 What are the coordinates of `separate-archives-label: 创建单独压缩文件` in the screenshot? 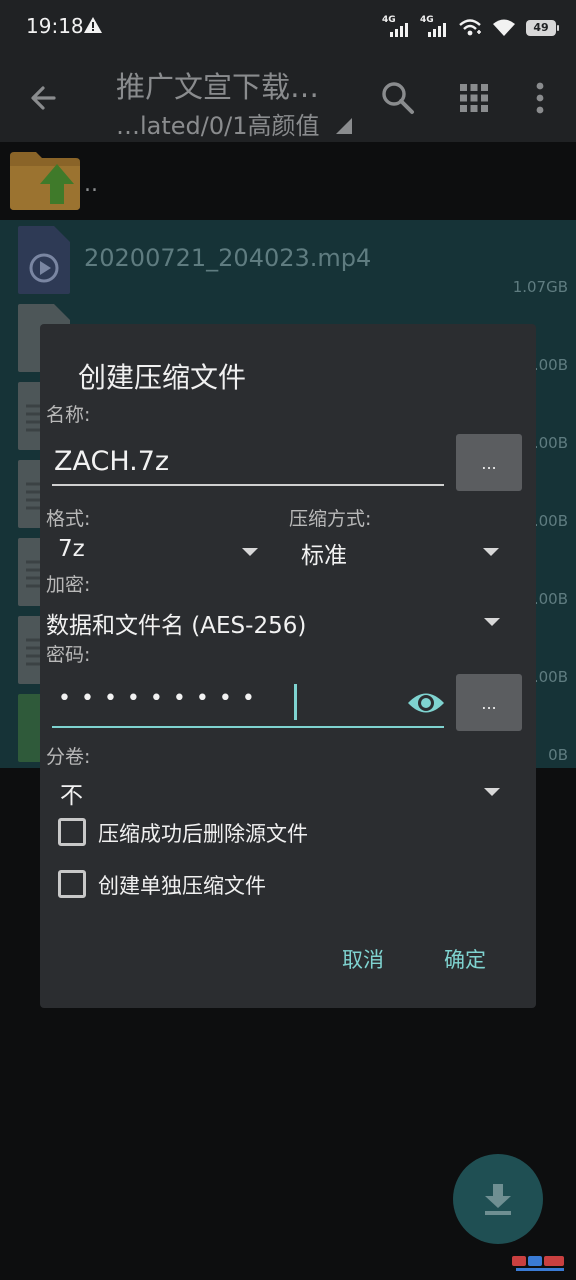 It's located at (182, 886).